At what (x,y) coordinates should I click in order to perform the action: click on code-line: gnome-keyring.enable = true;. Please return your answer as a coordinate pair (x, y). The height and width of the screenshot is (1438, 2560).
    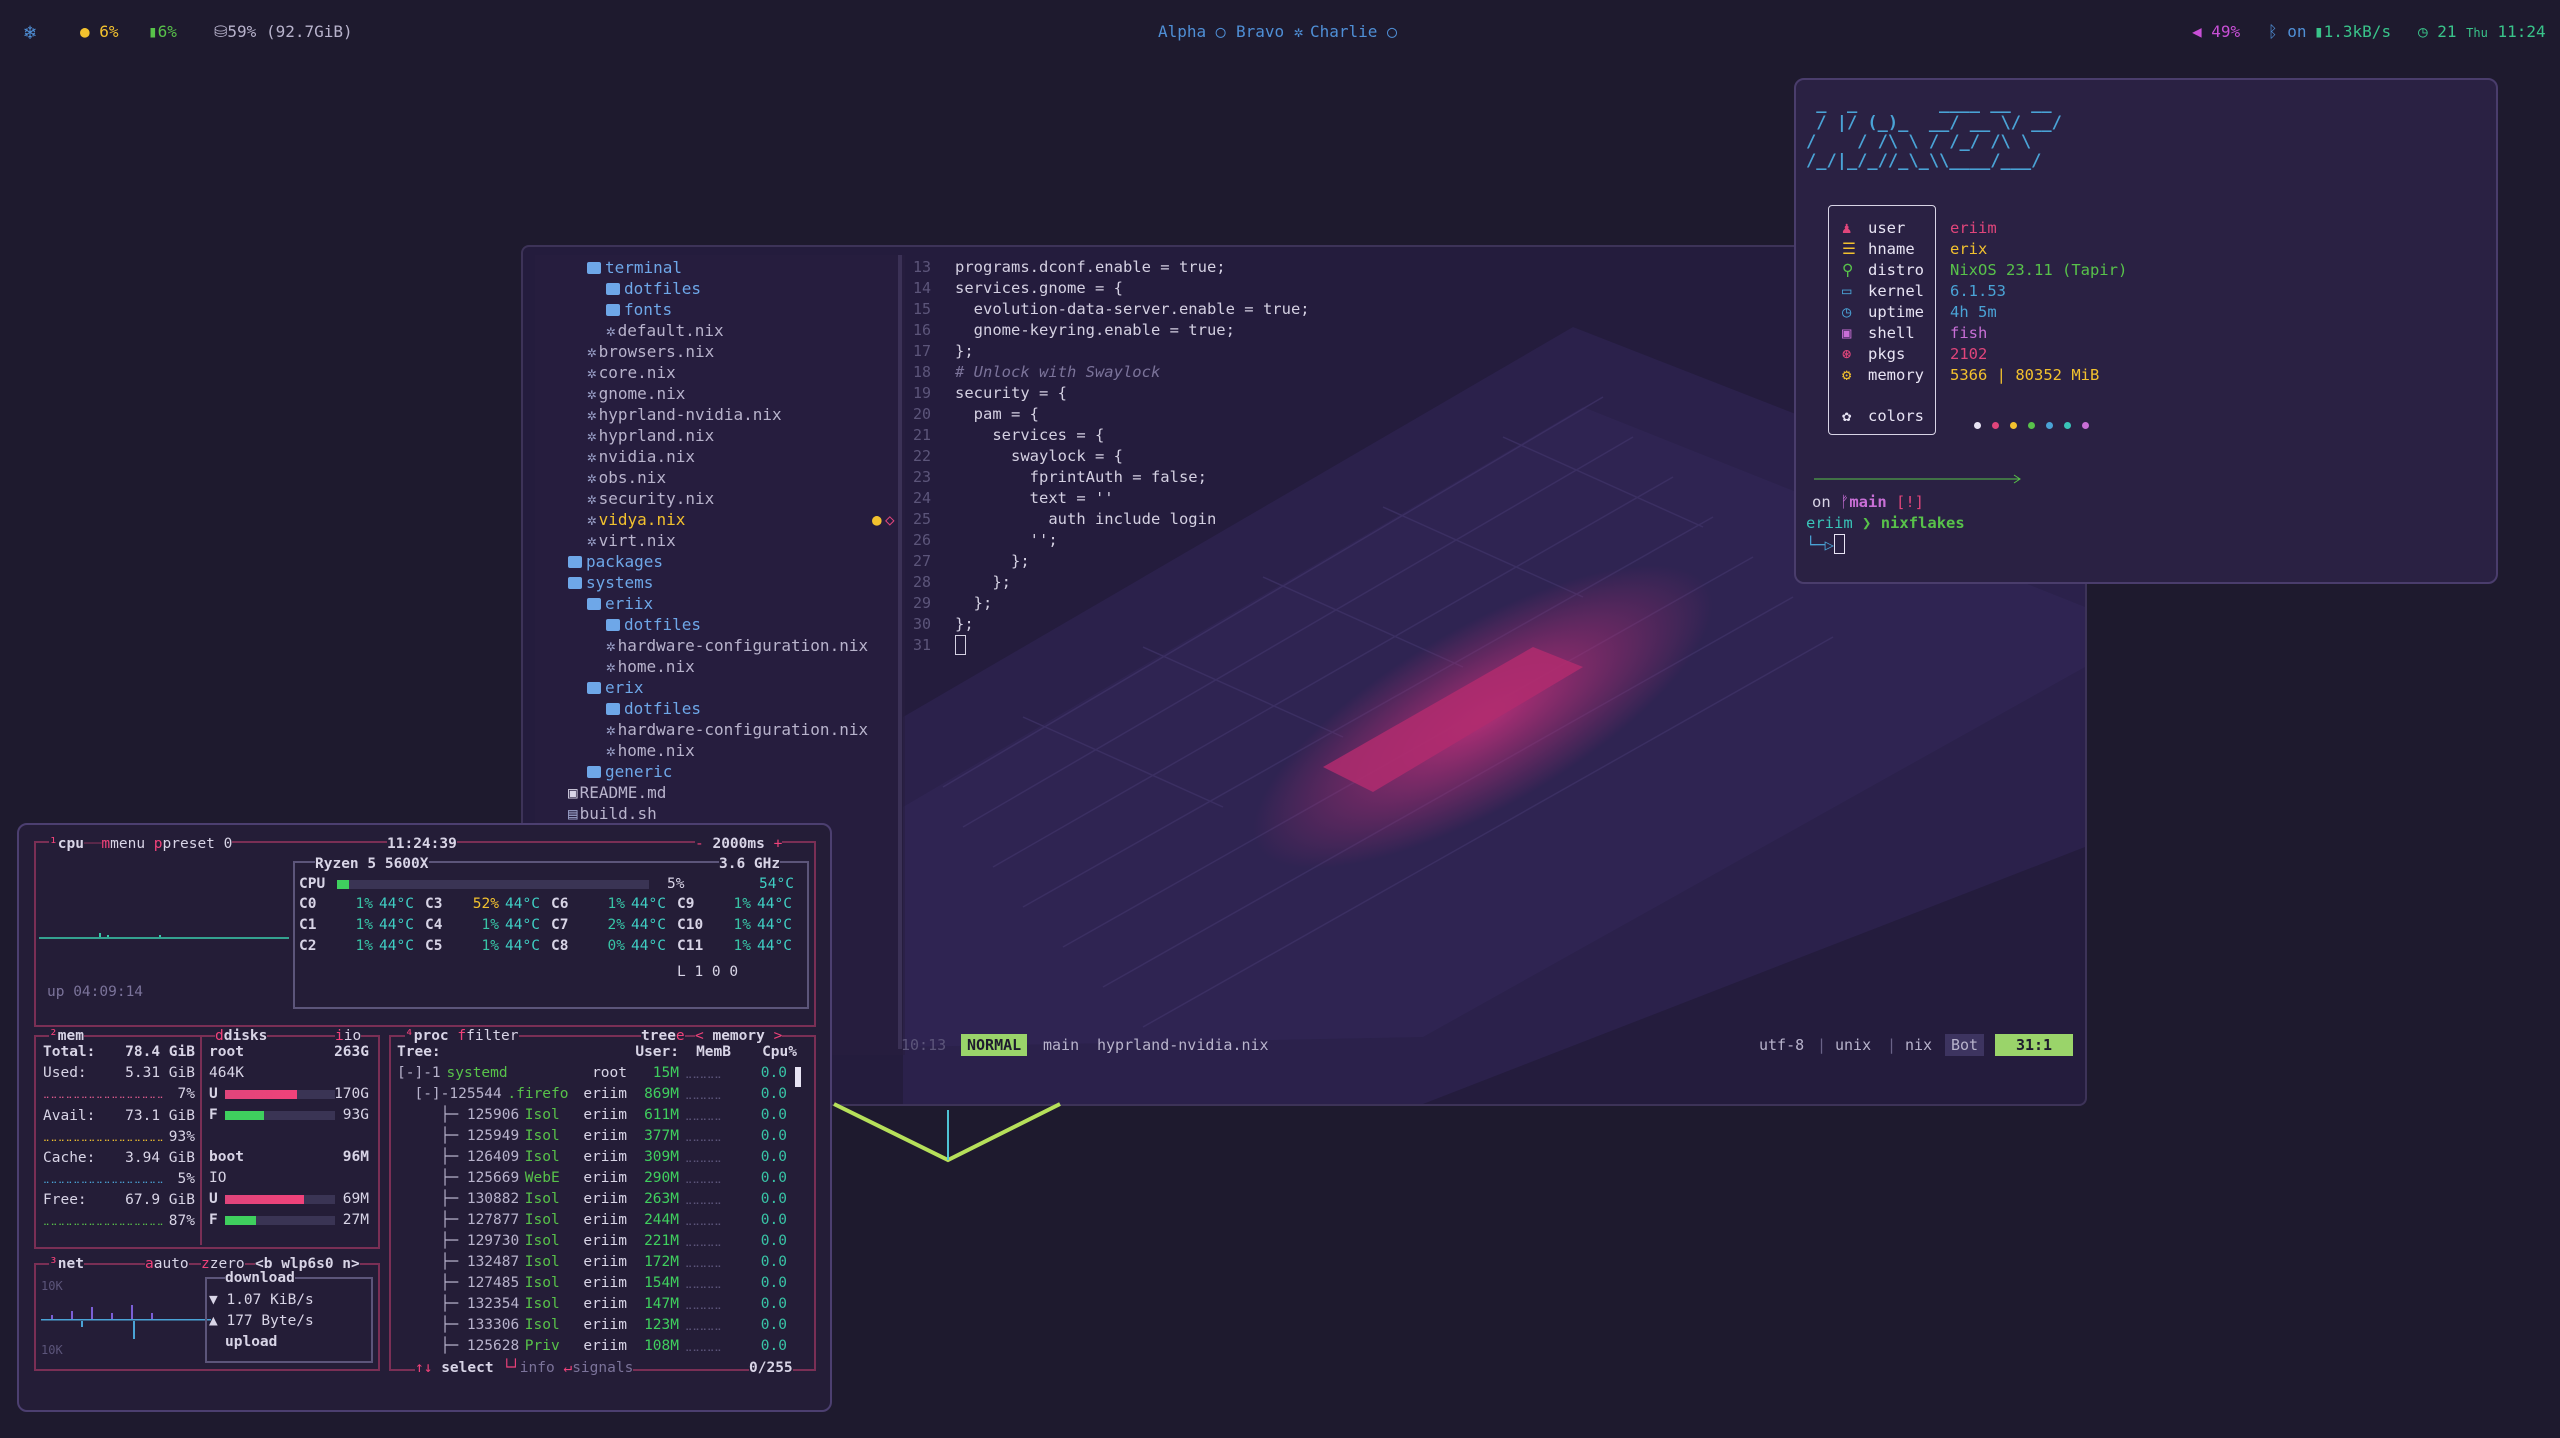
    Looking at the image, I should click on (1095, 330).